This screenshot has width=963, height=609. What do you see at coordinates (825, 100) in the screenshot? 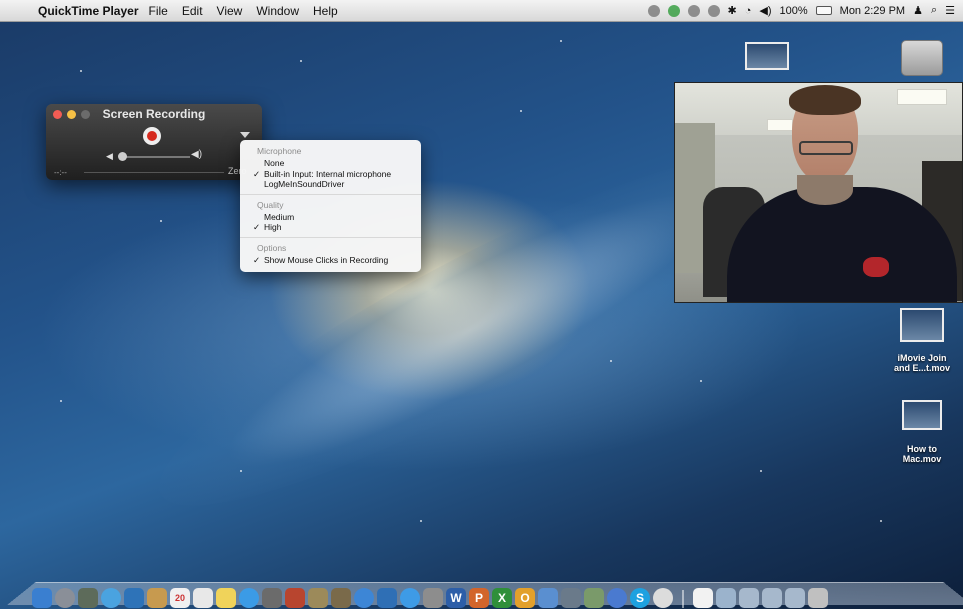
I see `person-hair` at bounding box center [825, 100].